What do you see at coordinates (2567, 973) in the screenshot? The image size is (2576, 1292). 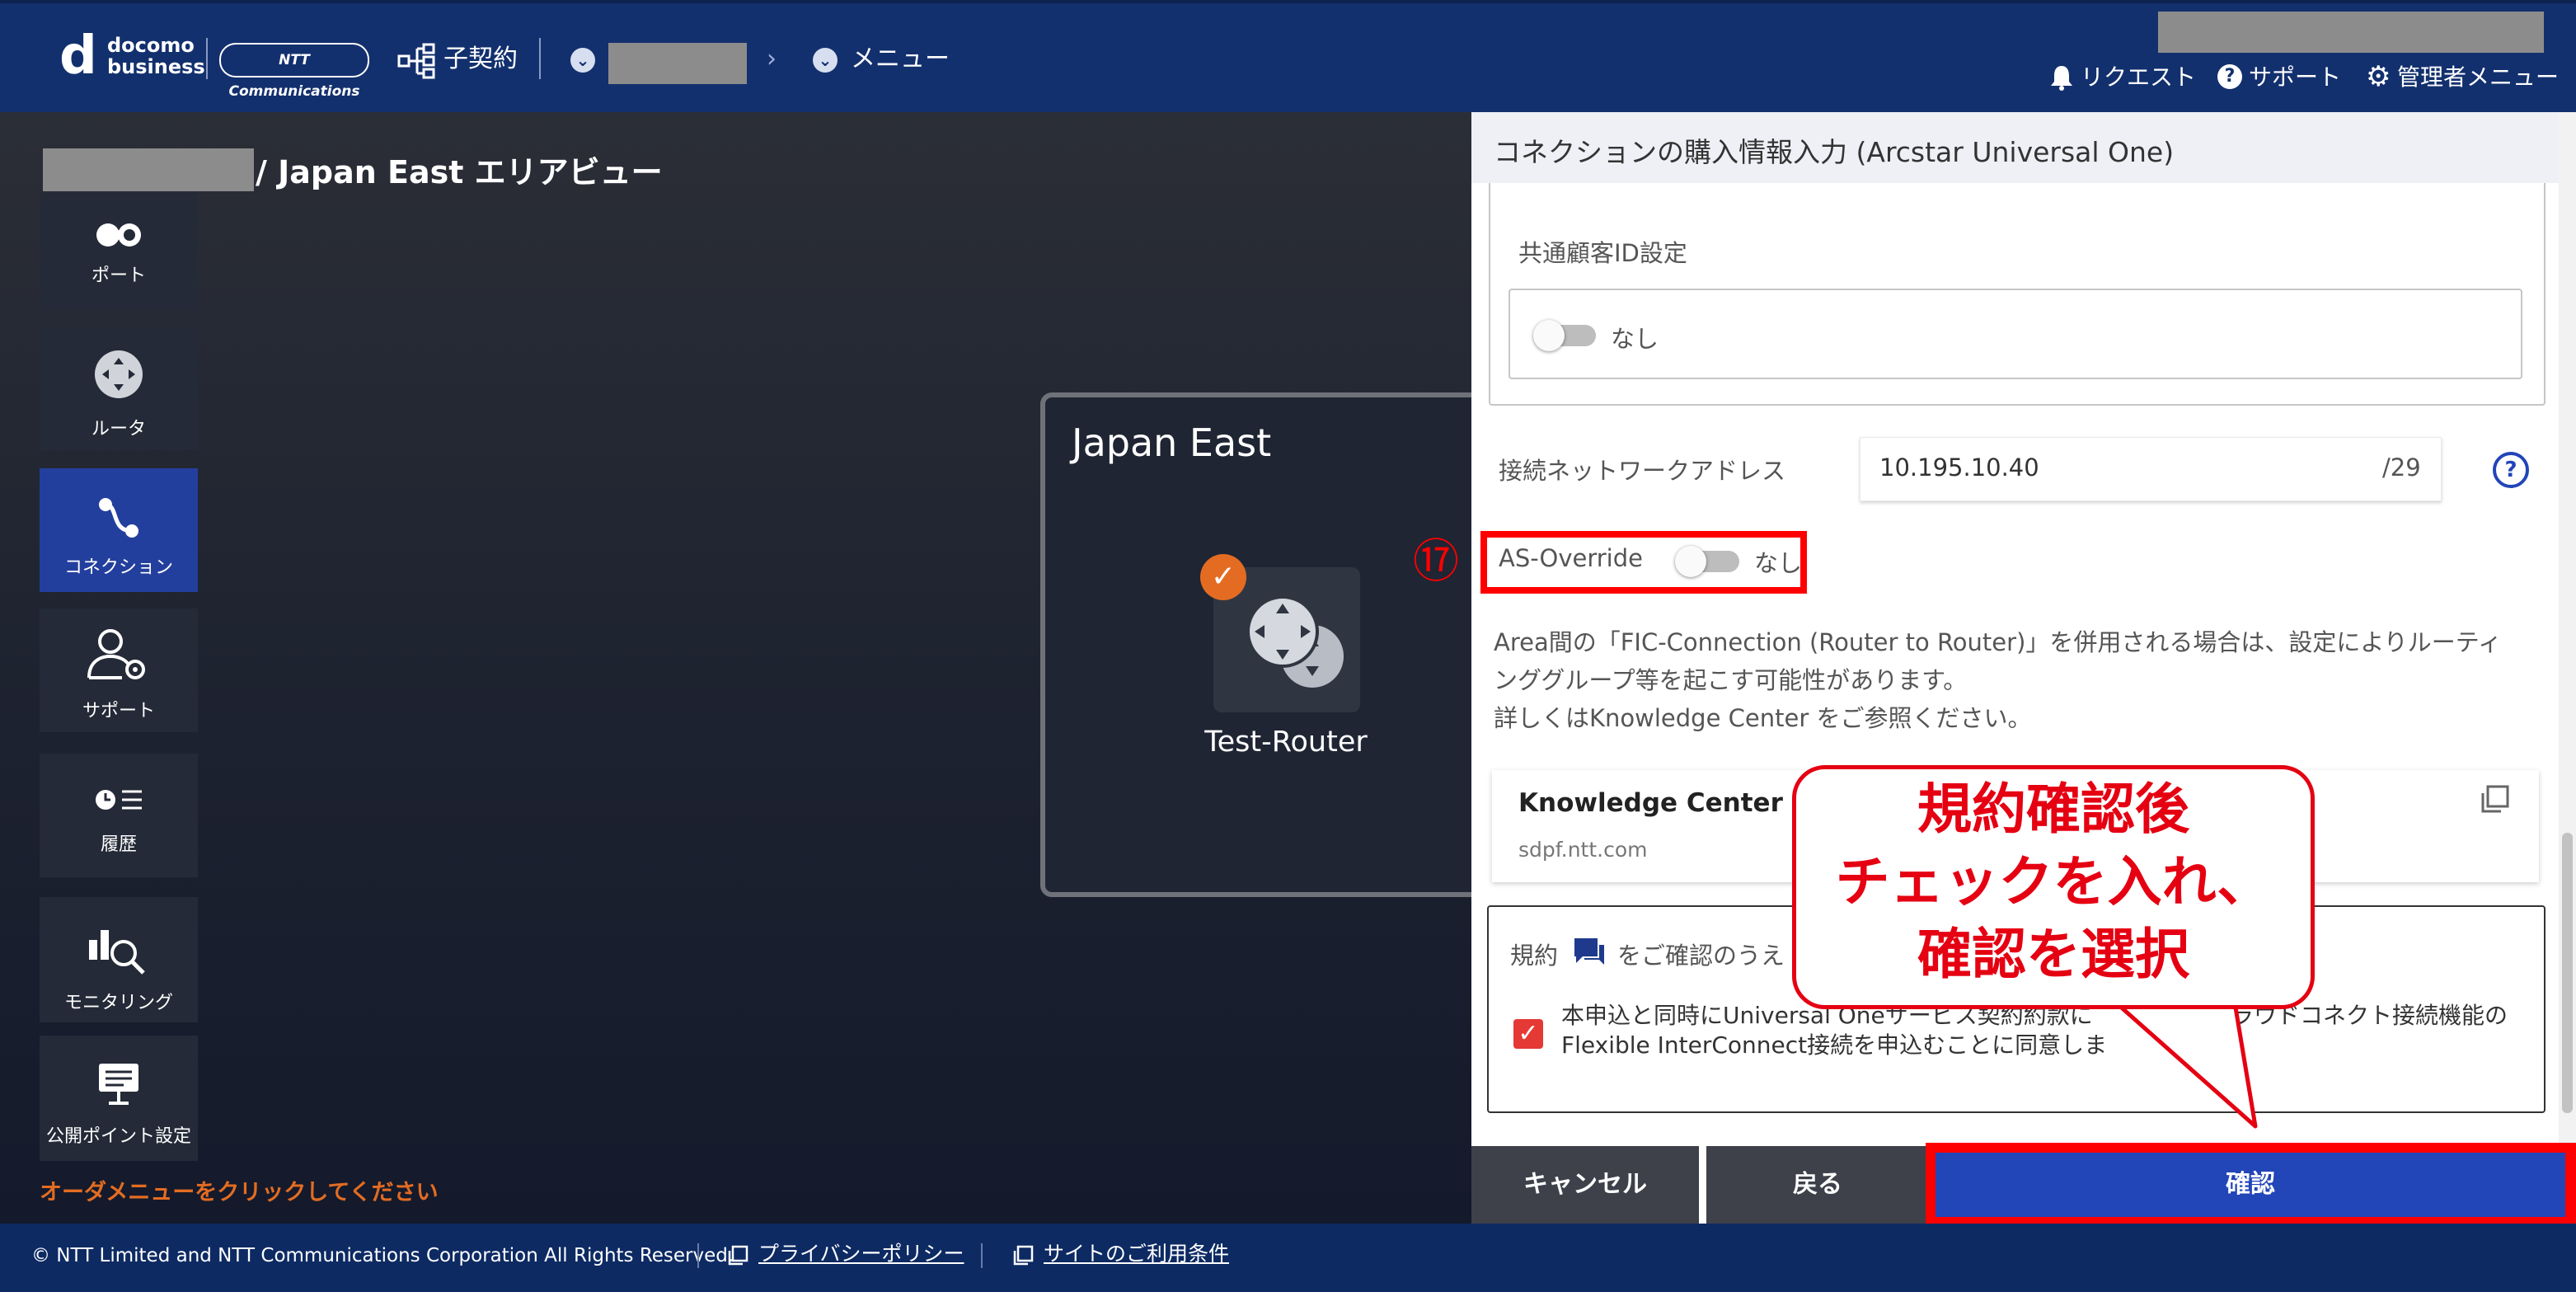 I see `panel-scrollbar-thumb` at bounding box center [2567, 973].